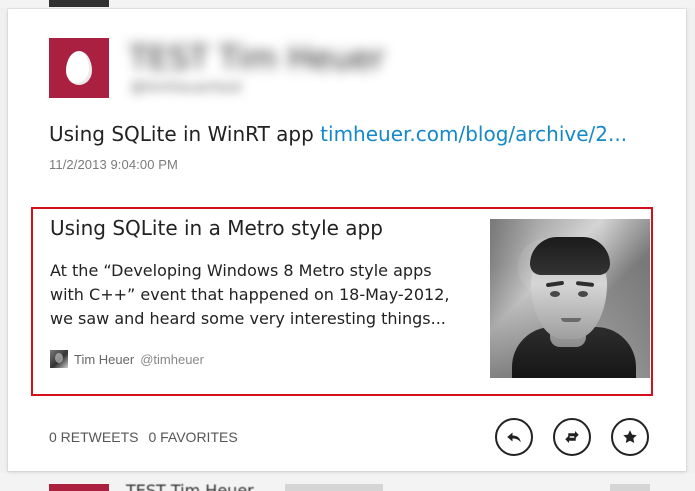  I want to click on photo-right-eye, so click(583, 294).